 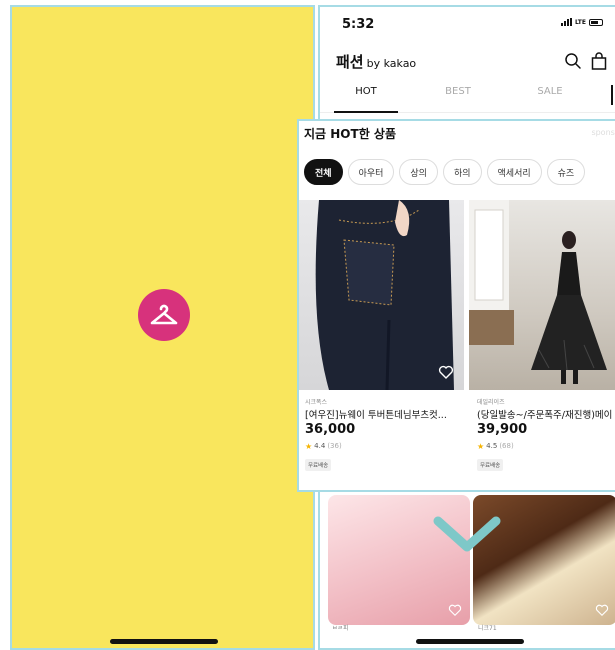 What do you see at coordinates (323, 446) in the screenshot?
I see `product-rating: ★ 4.4 (36)` at bounding box center [323, 446].